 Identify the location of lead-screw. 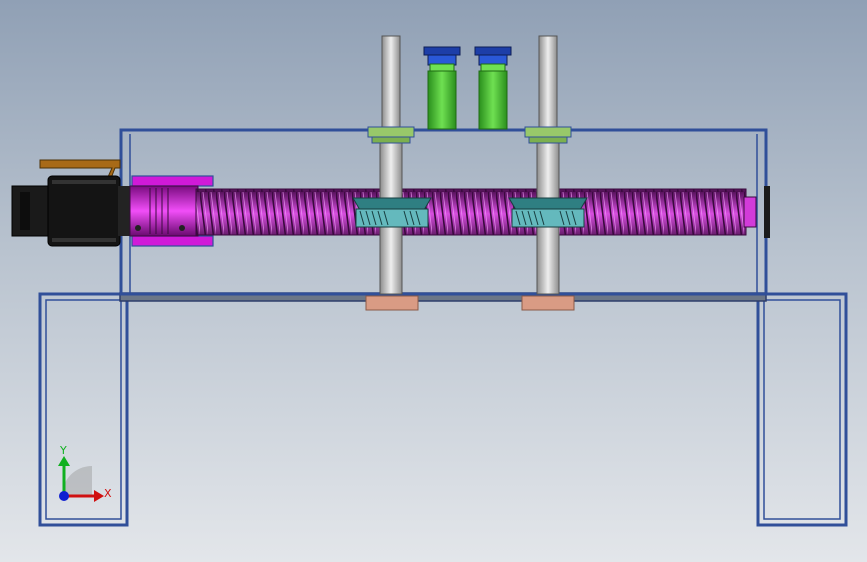
(482, 212).